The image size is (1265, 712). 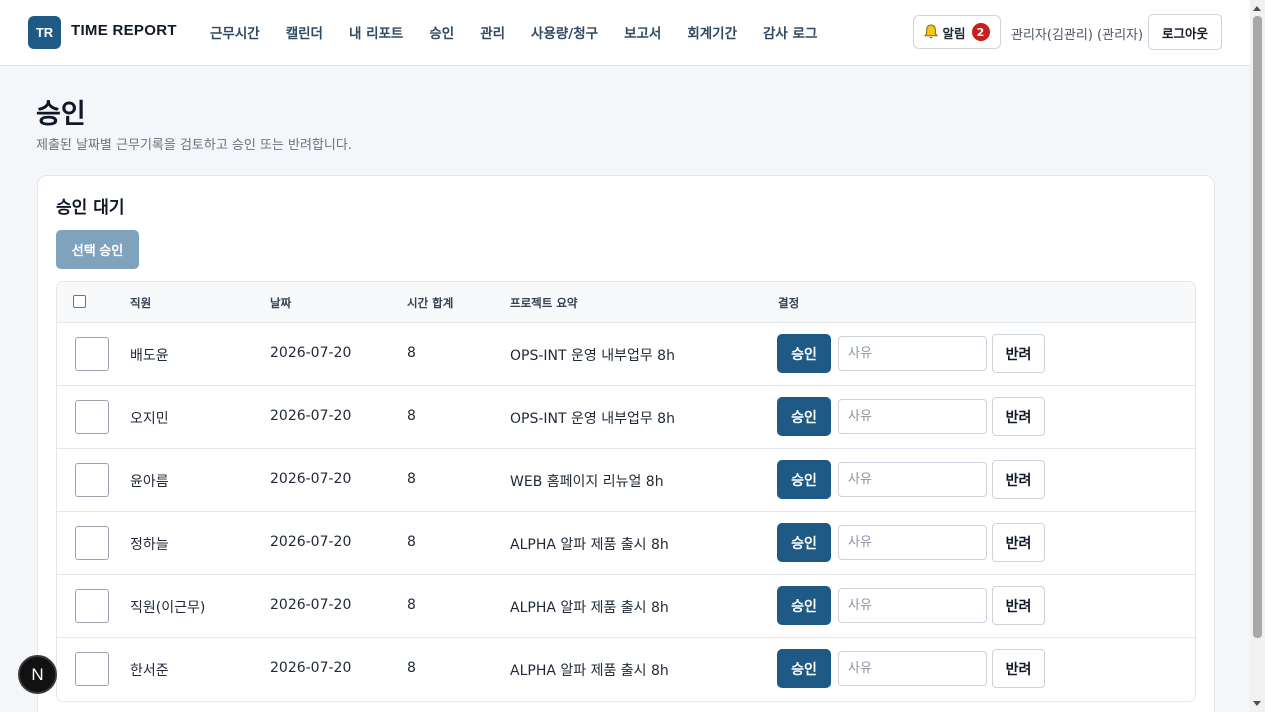 I want to click on dev-tools-badge: N, so click(x=37, y=674).